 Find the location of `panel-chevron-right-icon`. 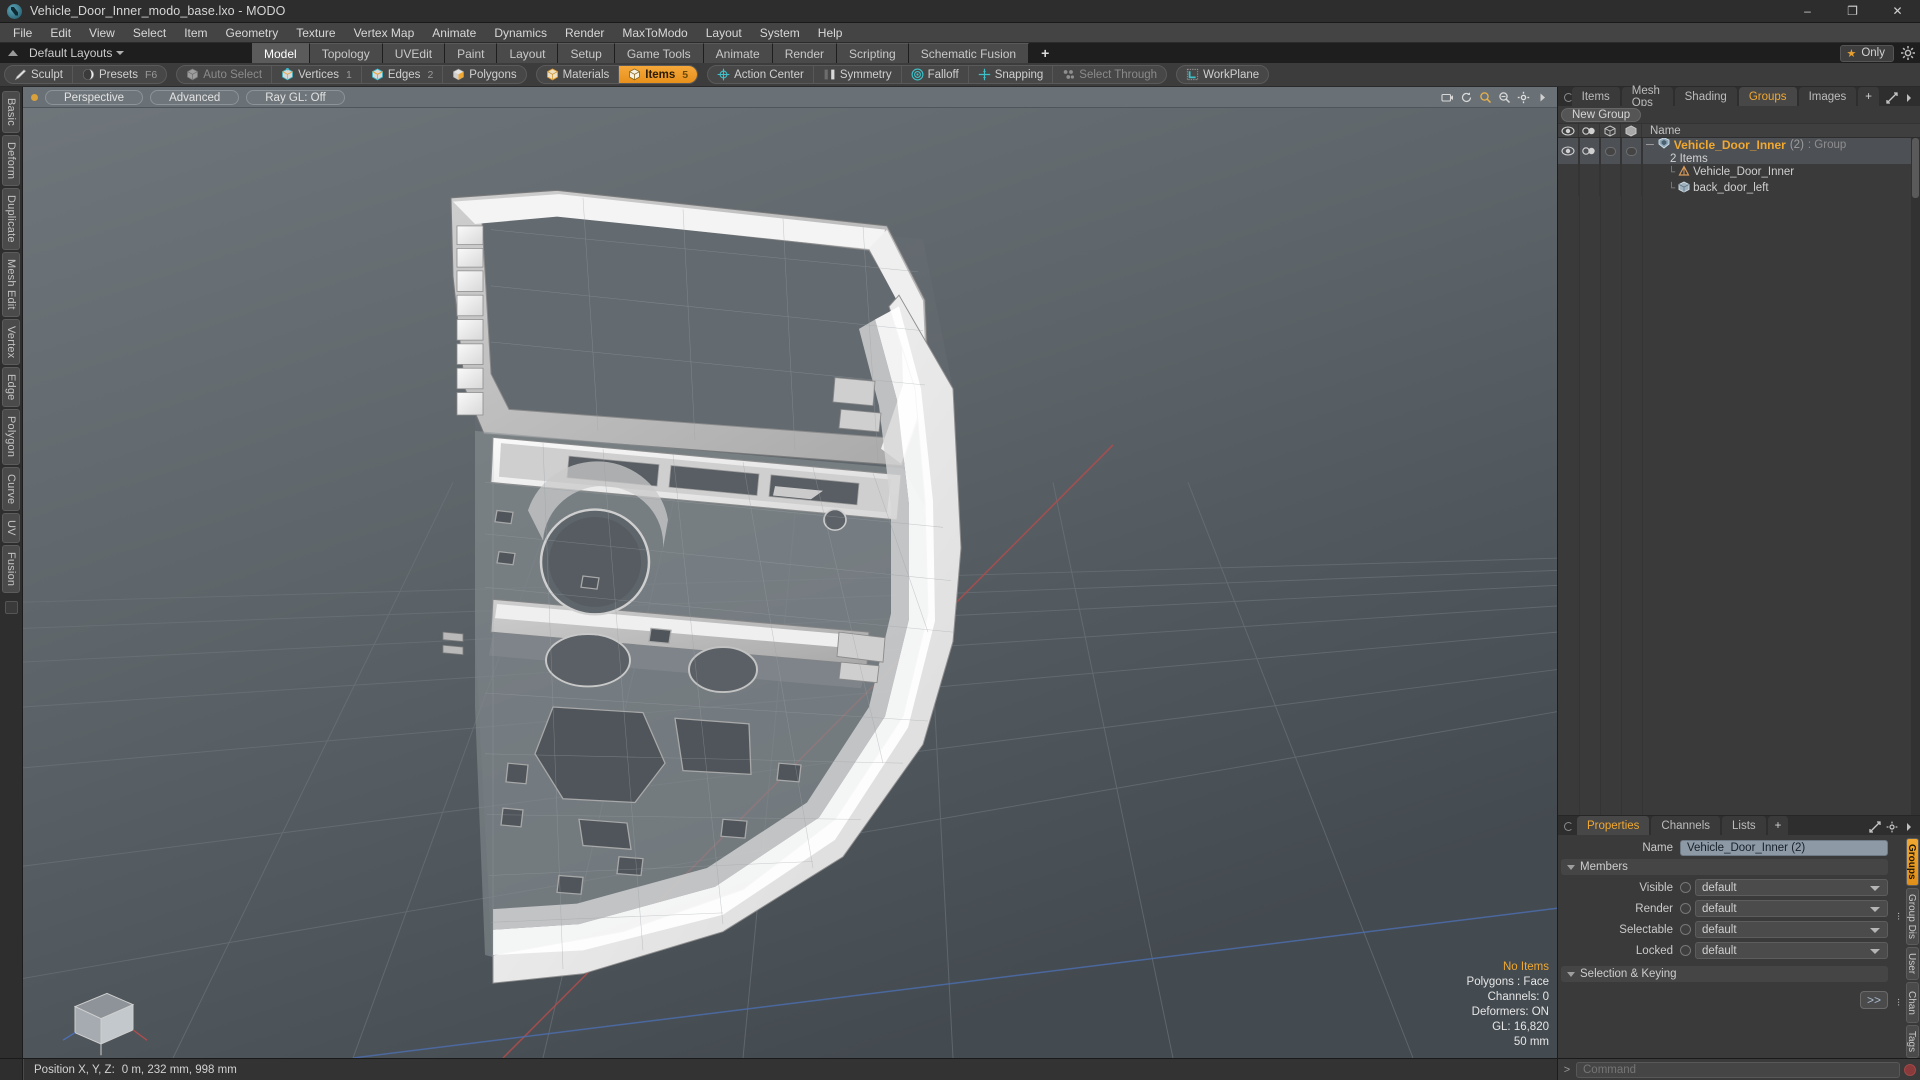

panel-chevron-right-icon is located at coordinates (1909, 97).